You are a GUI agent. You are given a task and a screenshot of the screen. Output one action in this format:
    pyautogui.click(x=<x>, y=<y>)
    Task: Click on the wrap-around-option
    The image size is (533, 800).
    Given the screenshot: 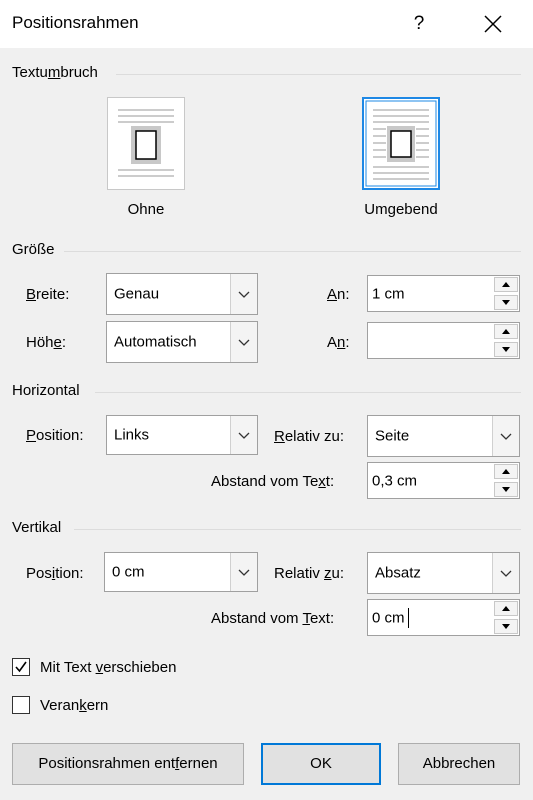 What is the action you would take?
    pyautogui.click(x=401, y=143)
    